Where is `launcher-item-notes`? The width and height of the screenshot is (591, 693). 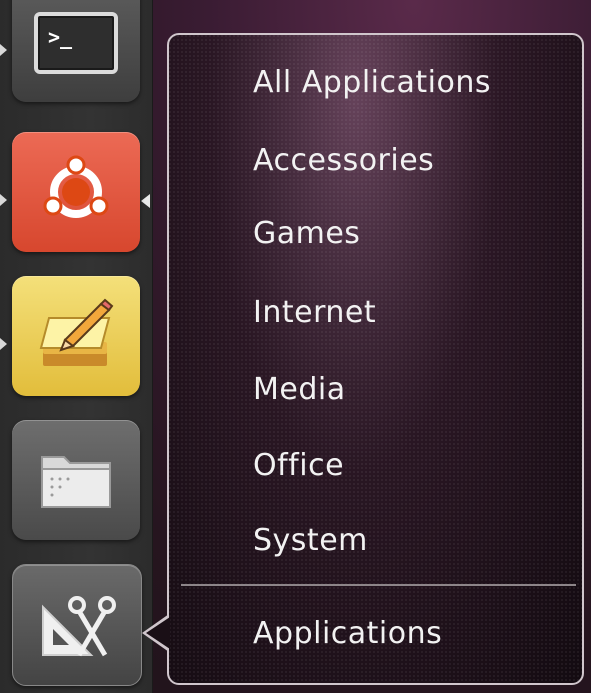 launcher-item-notes is located at coordinates (76, 336).